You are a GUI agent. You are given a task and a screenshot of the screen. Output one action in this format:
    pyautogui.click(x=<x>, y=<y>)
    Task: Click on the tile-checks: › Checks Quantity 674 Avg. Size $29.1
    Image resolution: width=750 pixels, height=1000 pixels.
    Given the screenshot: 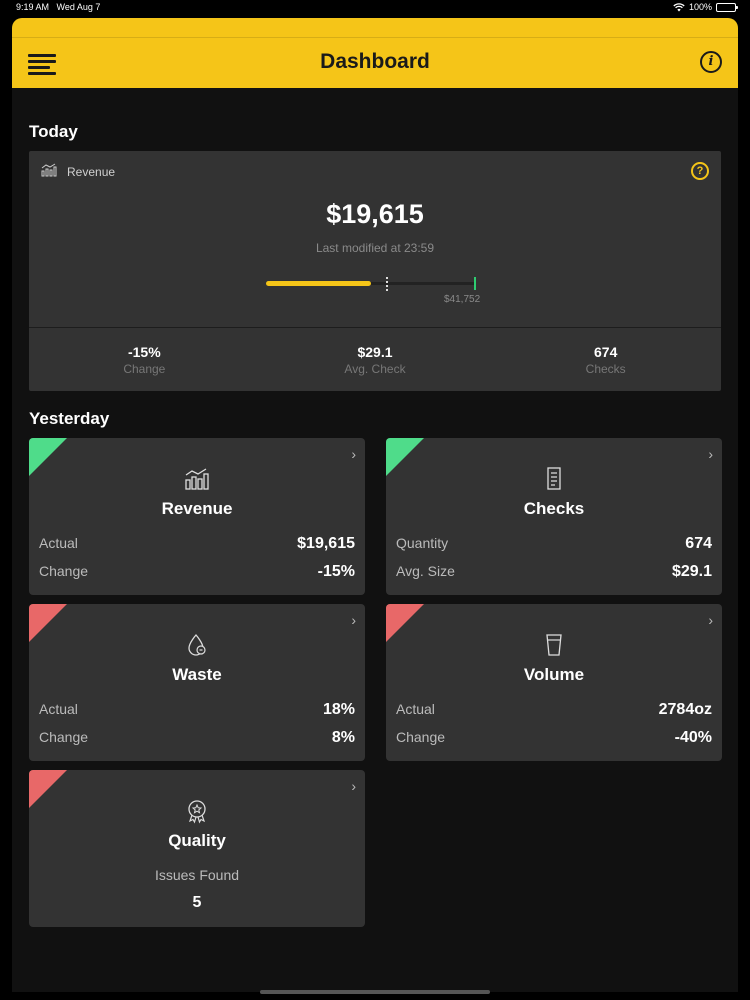 What is the action you would take?
    pyautogui.click(x=554, y=516)
    